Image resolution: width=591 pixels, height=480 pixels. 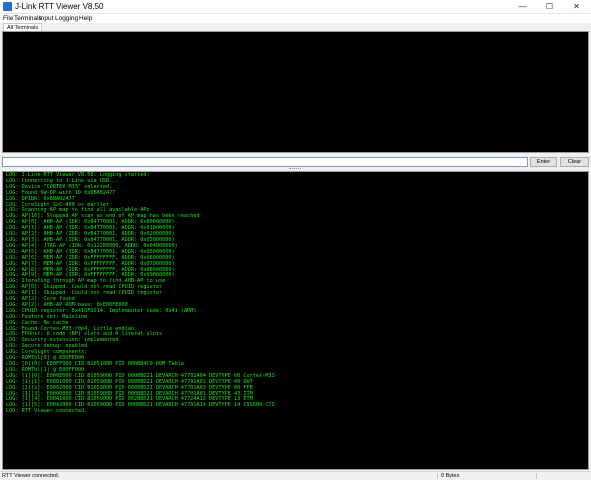 What do you see at coordinates (522, 6) in the screenshot?
I see `minimize-button: —` at bounding box center [522, 6].